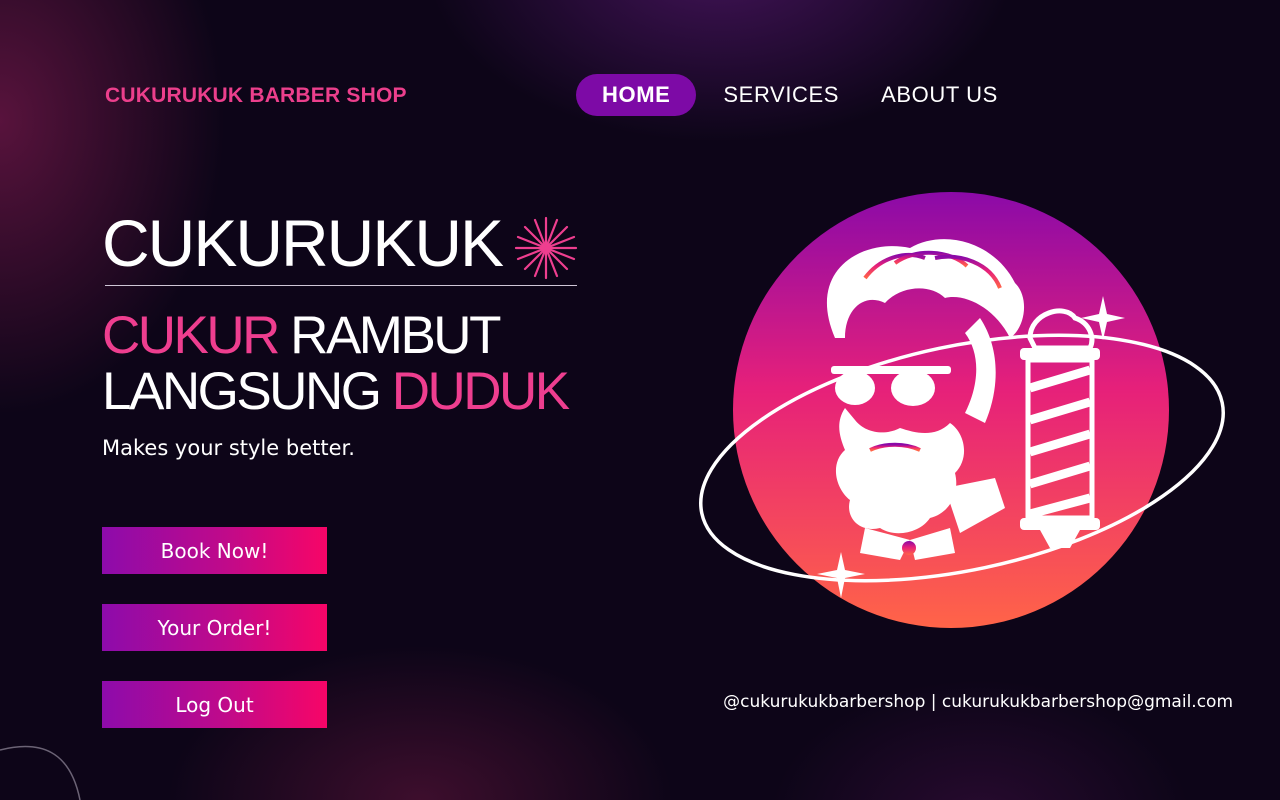  Describe the element at coordinates (389, 335) in the screenshot. I see `tagline-rambut: RAMBUT` at that location.